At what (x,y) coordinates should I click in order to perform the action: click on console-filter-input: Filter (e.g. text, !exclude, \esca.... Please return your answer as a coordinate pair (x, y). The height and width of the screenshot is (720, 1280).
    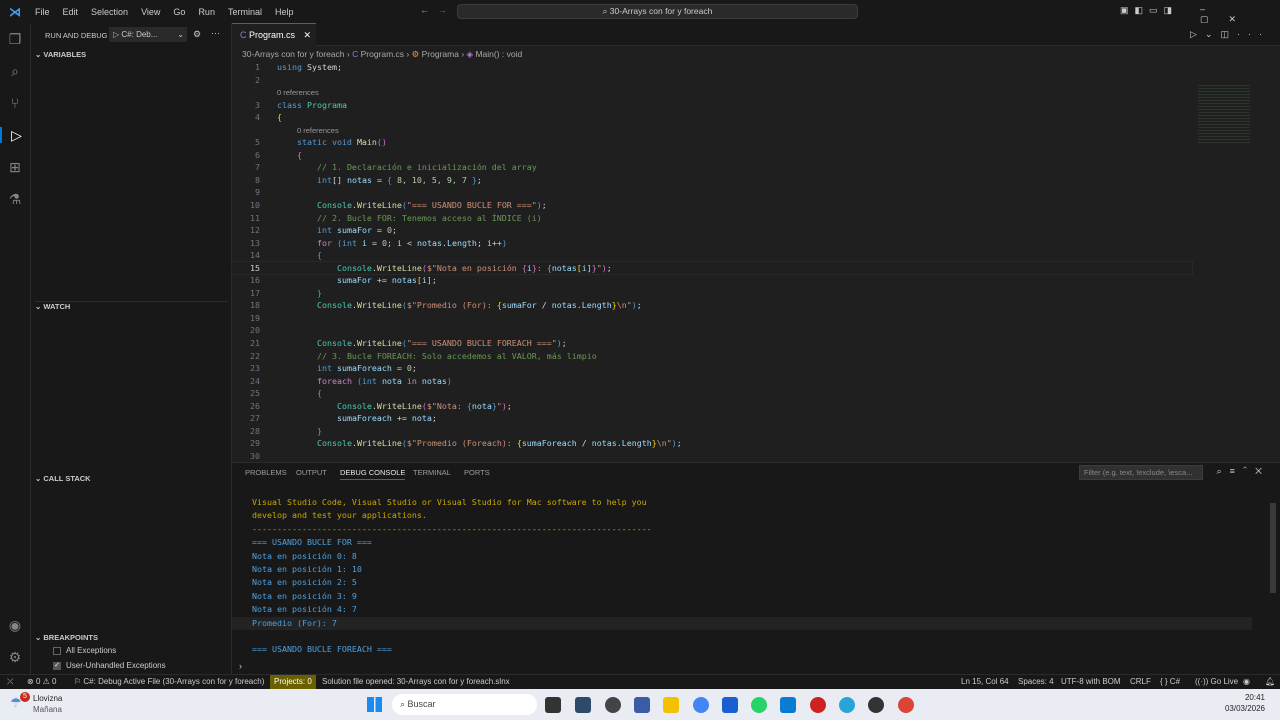
    Looking at the image, I should click on (1141, 472).